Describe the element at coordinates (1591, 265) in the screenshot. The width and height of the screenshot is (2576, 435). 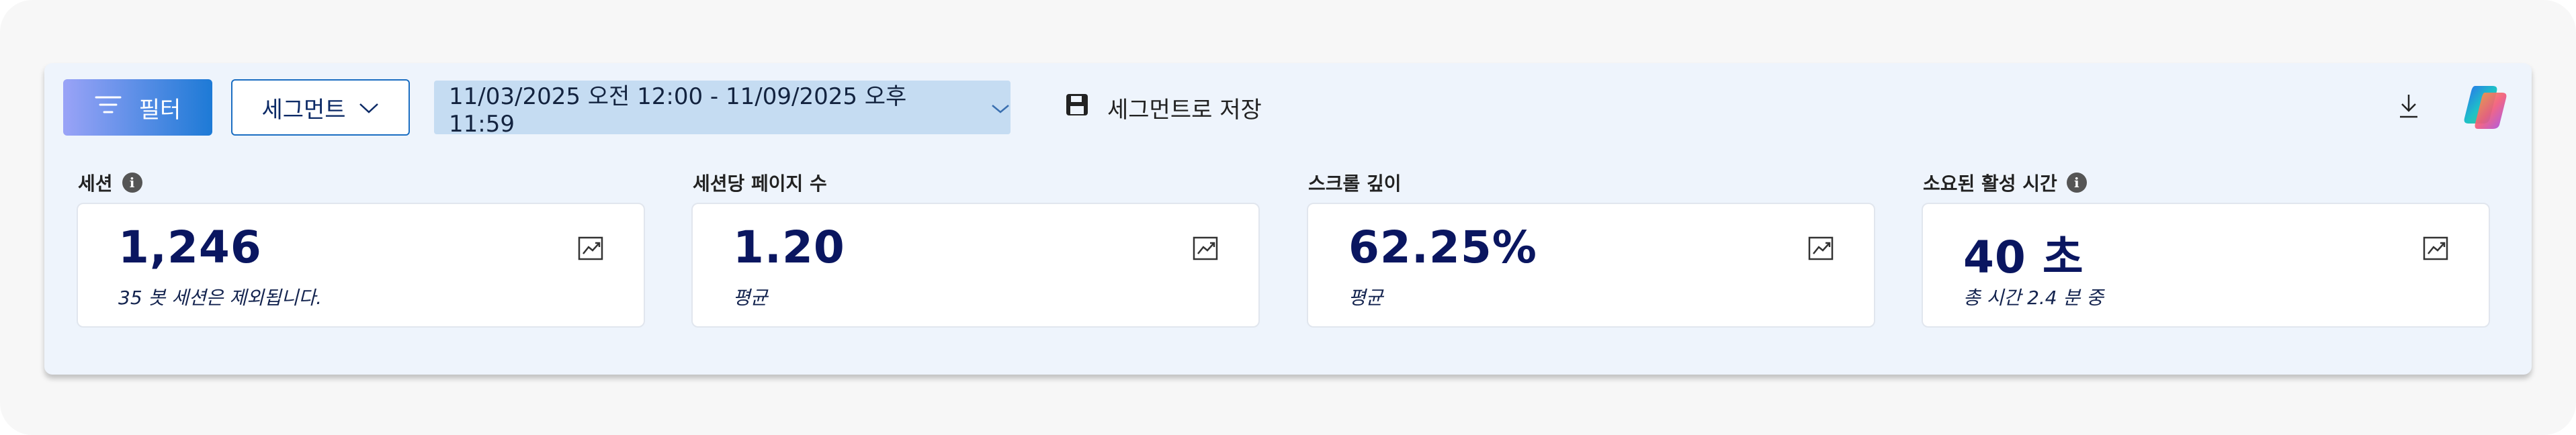
I see `metric-card: 62.25% 평균` at that location.